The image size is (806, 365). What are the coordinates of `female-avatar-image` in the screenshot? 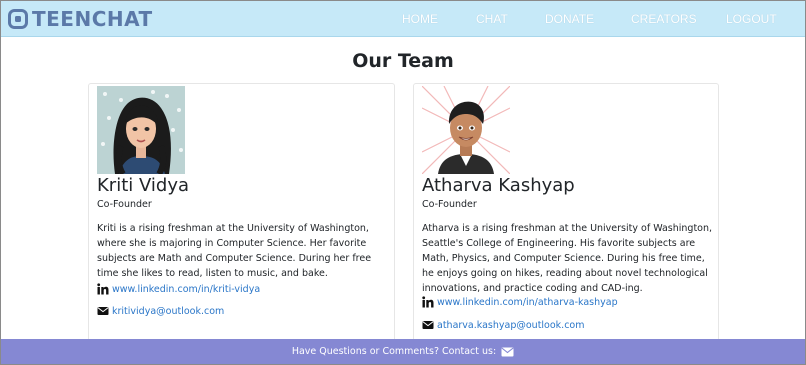 It's located at (141, 130).